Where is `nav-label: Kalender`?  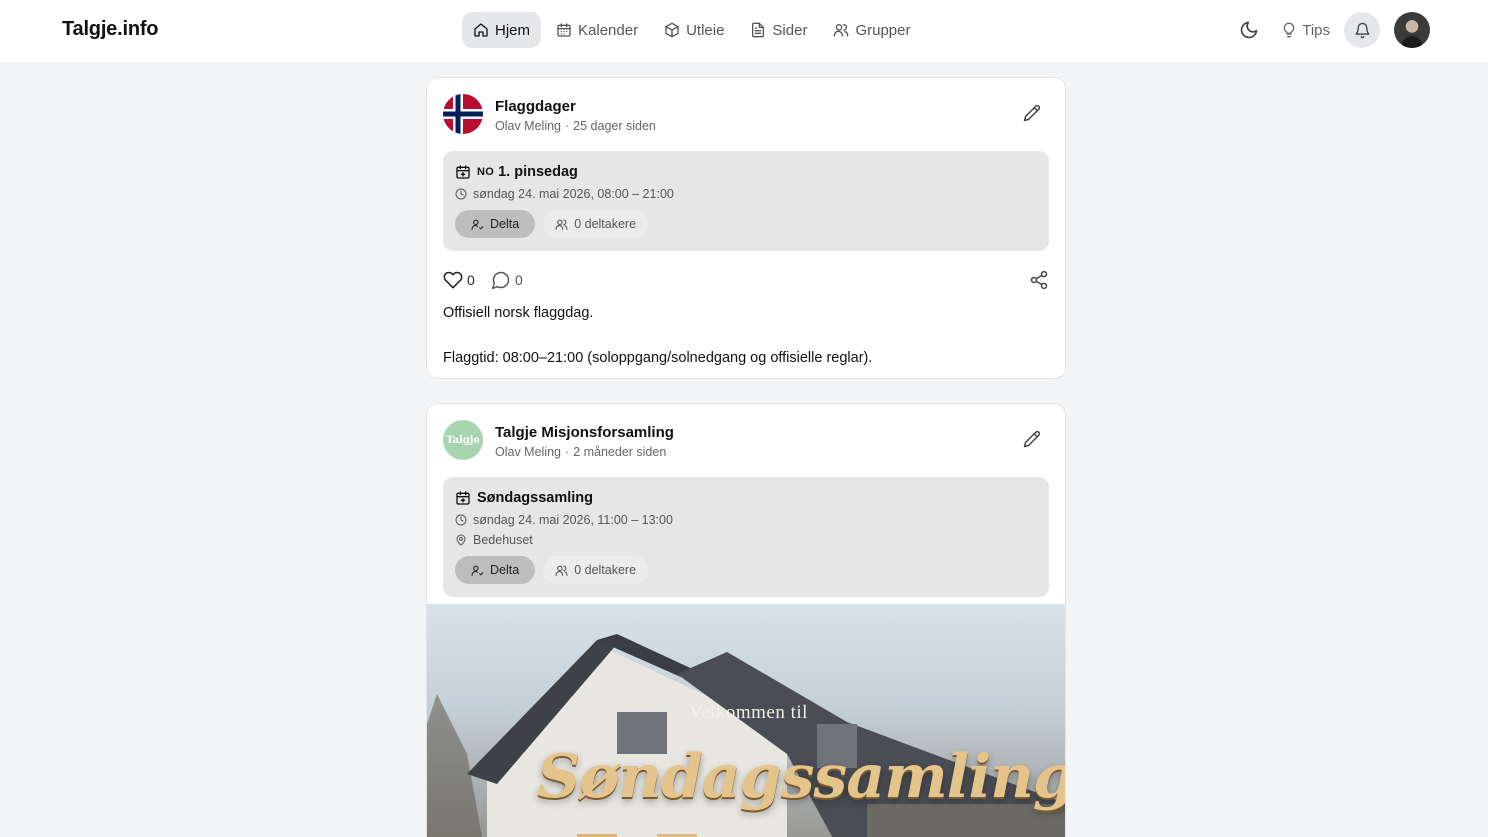 nav-label: Kalender is located at coordinates (608, 30).